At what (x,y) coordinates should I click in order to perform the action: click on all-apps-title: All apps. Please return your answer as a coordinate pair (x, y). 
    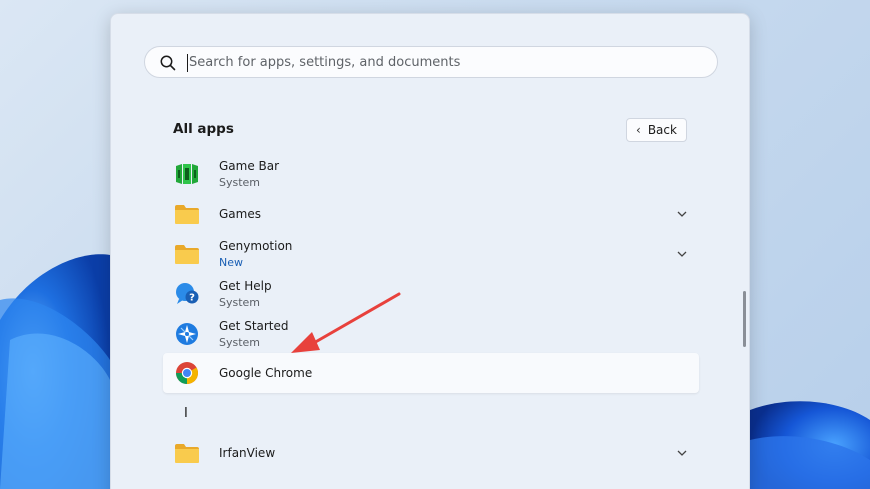
    Looking at the image, I should click on (203, 129).